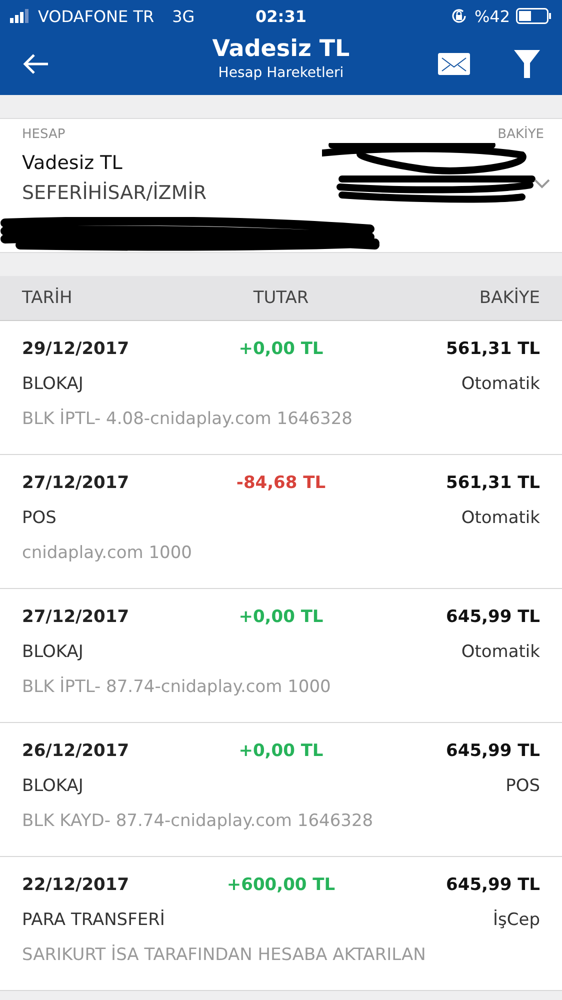 Image resolution: width=562 pixels, height=1000 pixels. Describe the element at coordinates (281, 298) in the screenshot. I see `column-heading: TUTAR` at that location.